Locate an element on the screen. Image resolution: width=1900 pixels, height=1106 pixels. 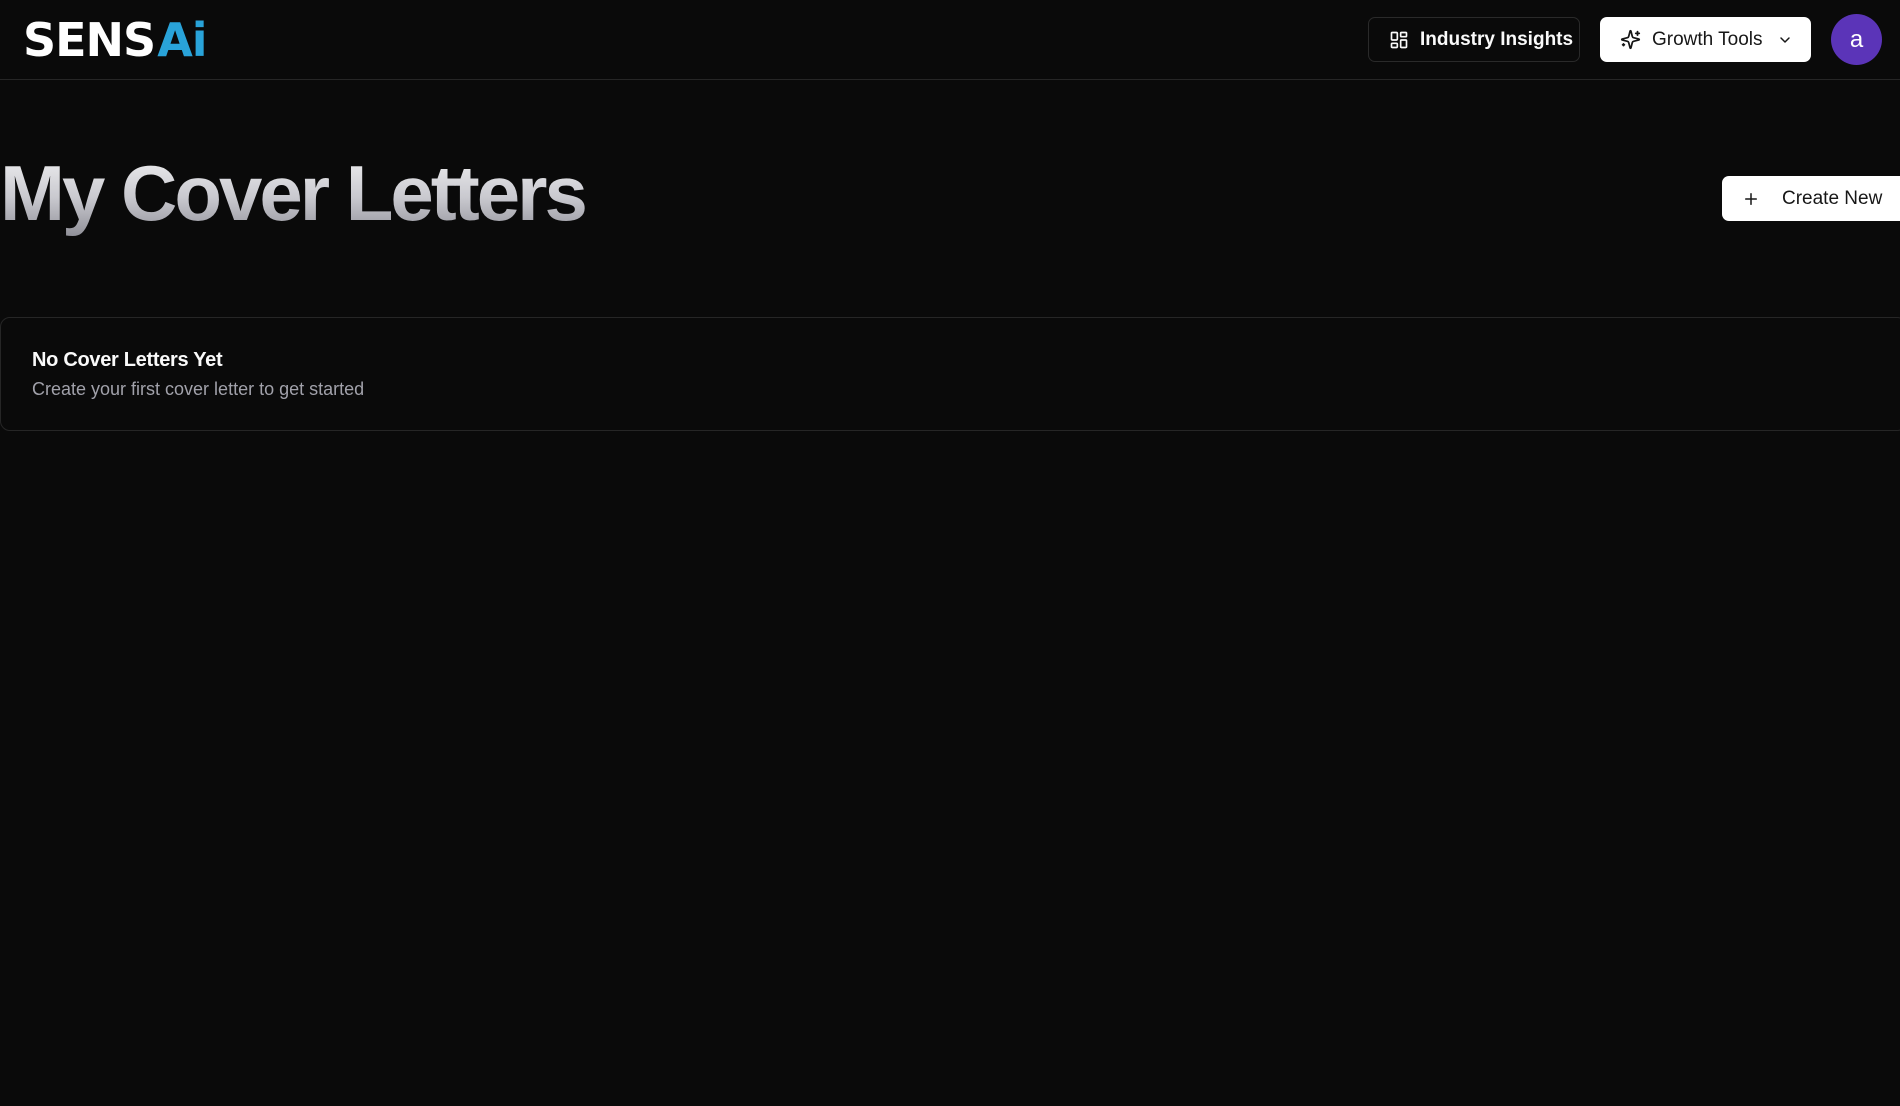
page-title: My Cover Letters is located at coordinates (294, 193).